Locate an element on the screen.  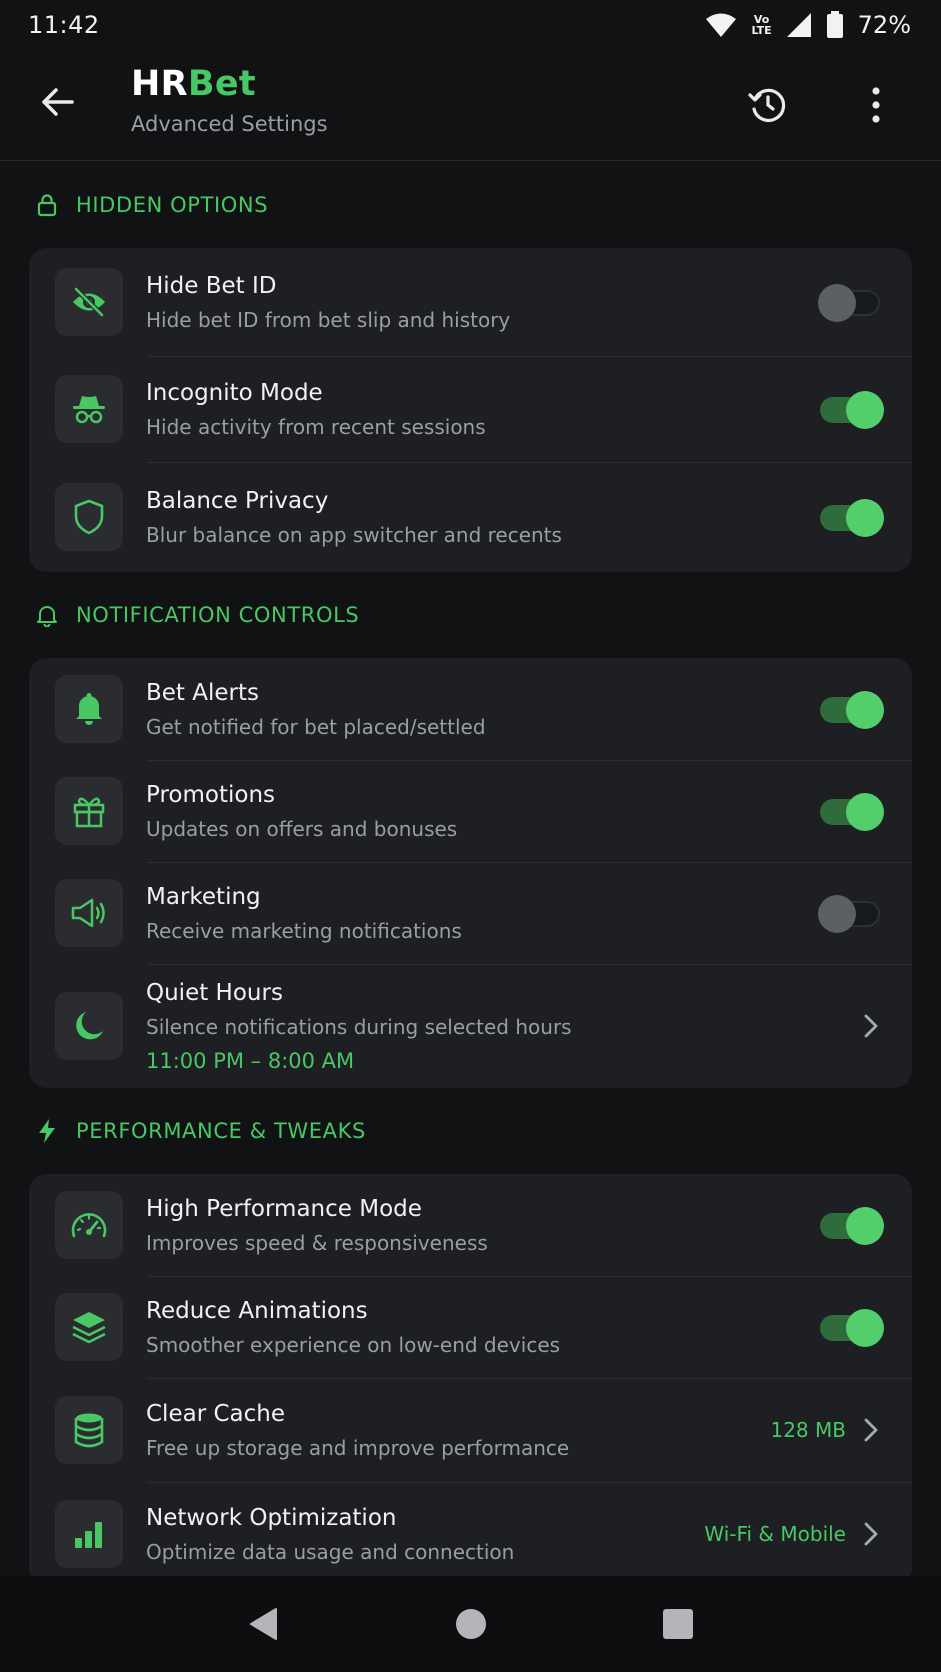
moon-icon is located at coordinates (89, 1026).